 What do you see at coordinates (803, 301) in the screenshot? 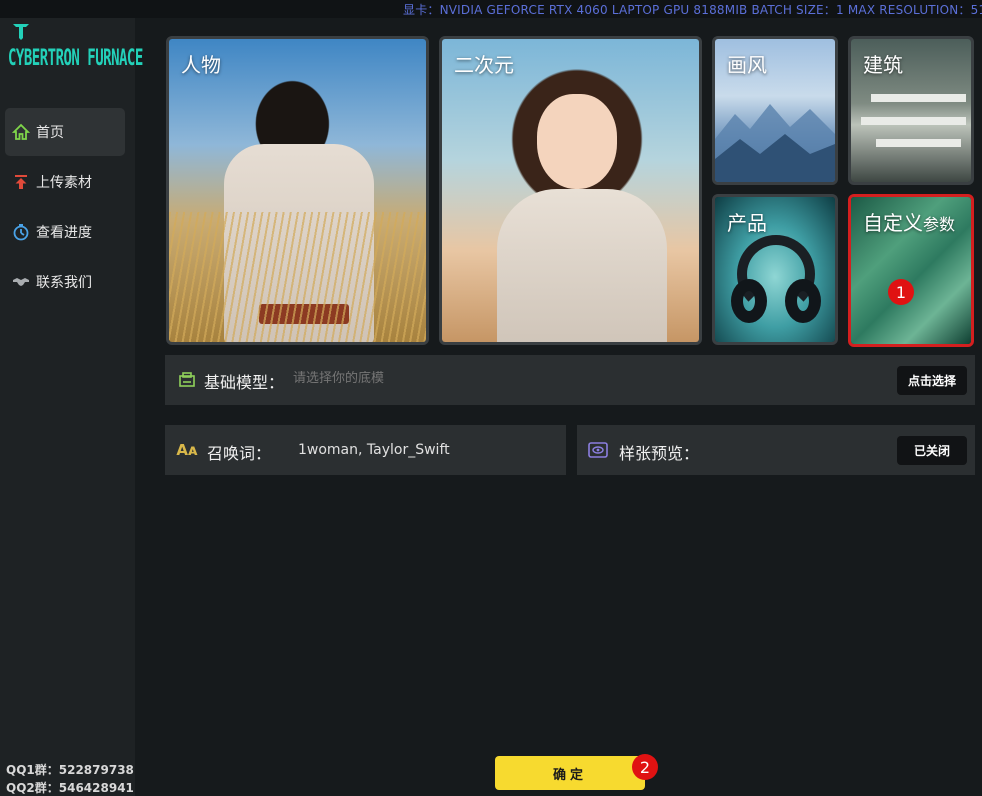
I see `headphone-cup-right` at bounding box center [803, 301].